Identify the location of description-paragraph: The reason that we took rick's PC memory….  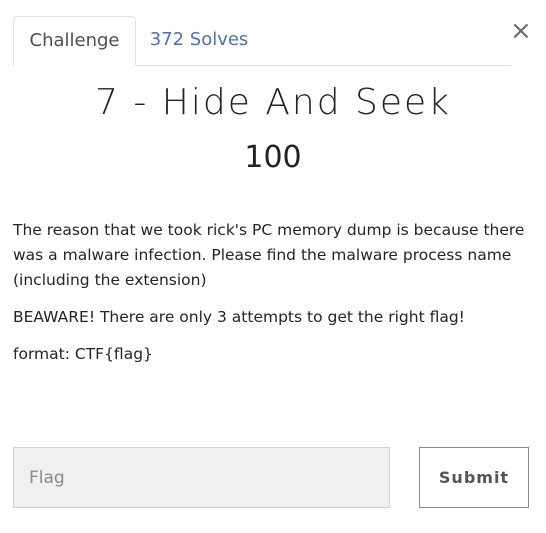
(269, 255).